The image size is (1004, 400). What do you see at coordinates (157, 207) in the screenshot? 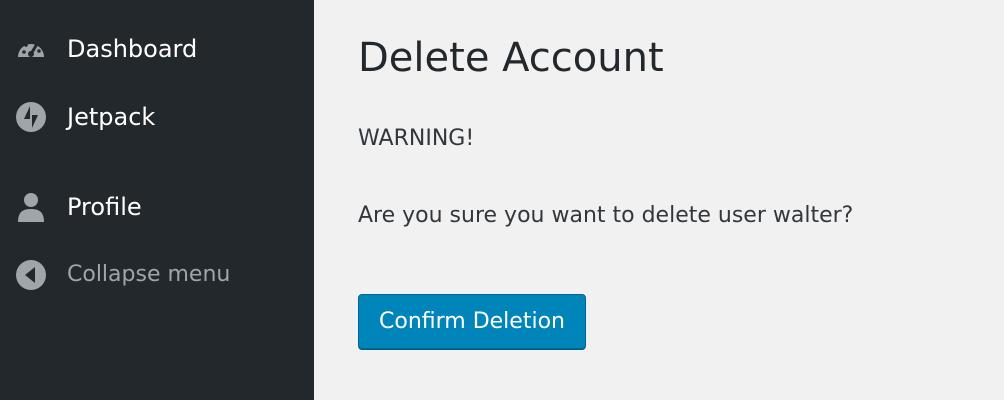
I see `sidebar-item-profile: Profile` at bounding box center [157, 207].